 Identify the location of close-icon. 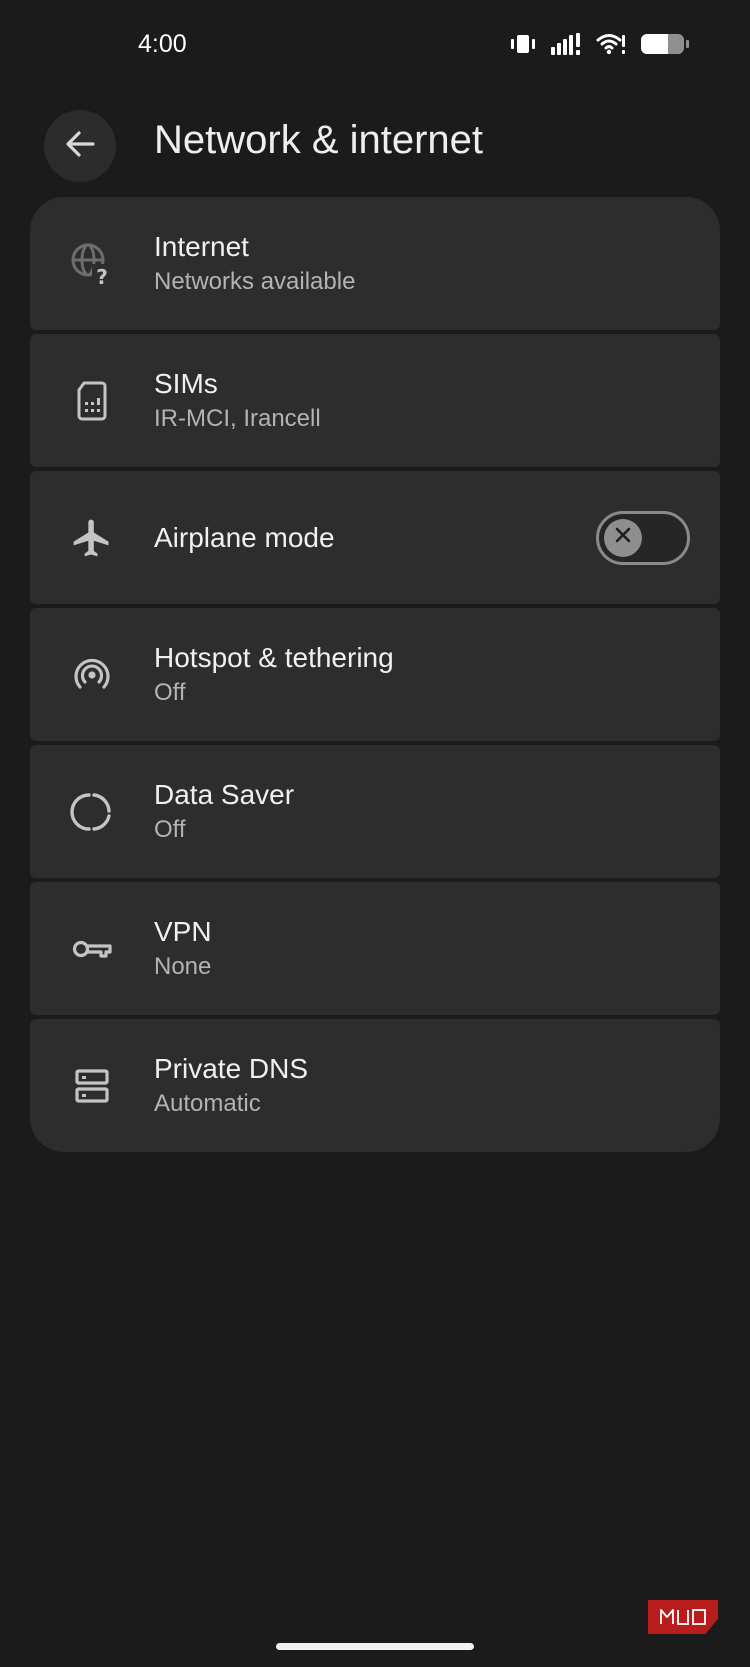
(623, 537).